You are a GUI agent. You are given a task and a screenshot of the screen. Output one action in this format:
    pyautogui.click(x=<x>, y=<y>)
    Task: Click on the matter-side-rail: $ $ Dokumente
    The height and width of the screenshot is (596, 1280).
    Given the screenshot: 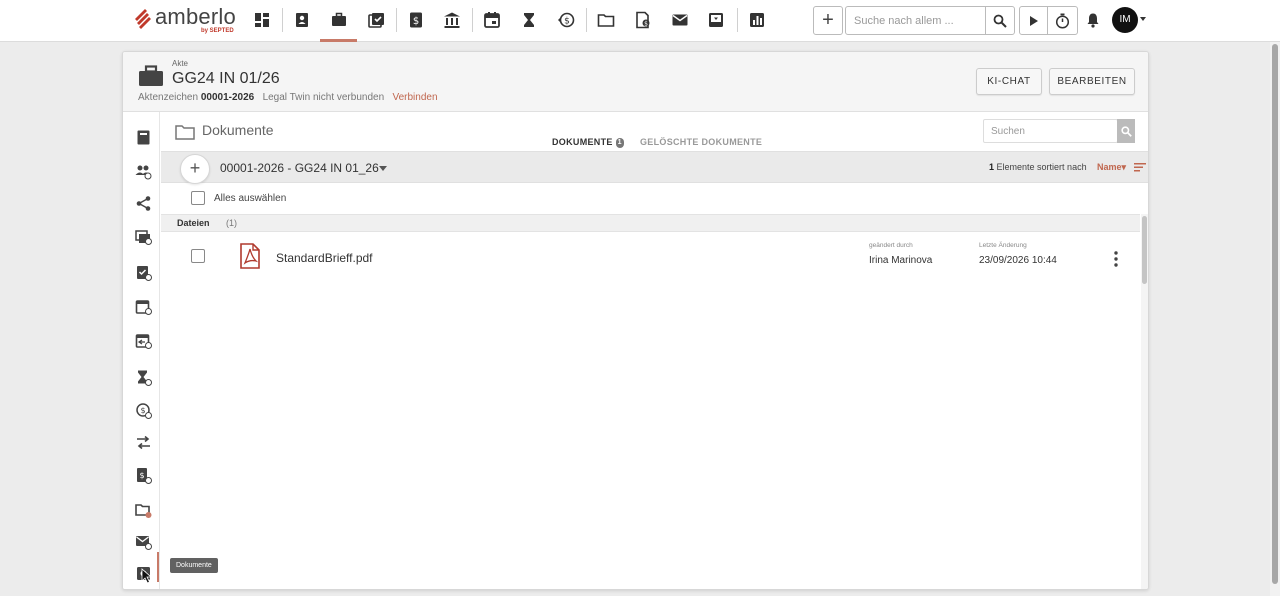 What is the action you would take?
    pyautogui.click(x=170, y=350)
    